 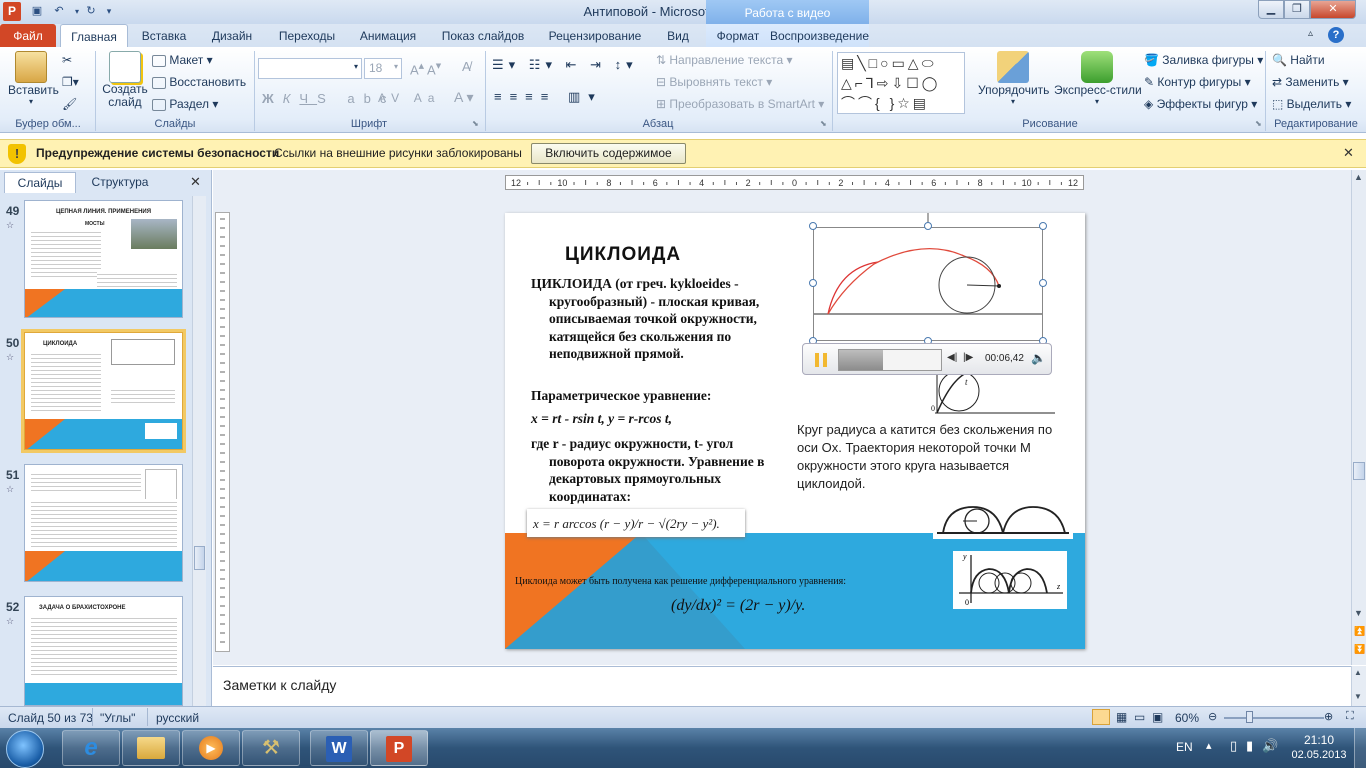 What do you see at coordinates (466, 66) in the screenshot?
I see `clear-format-icon: A̸` at bounding box center [466, 66].